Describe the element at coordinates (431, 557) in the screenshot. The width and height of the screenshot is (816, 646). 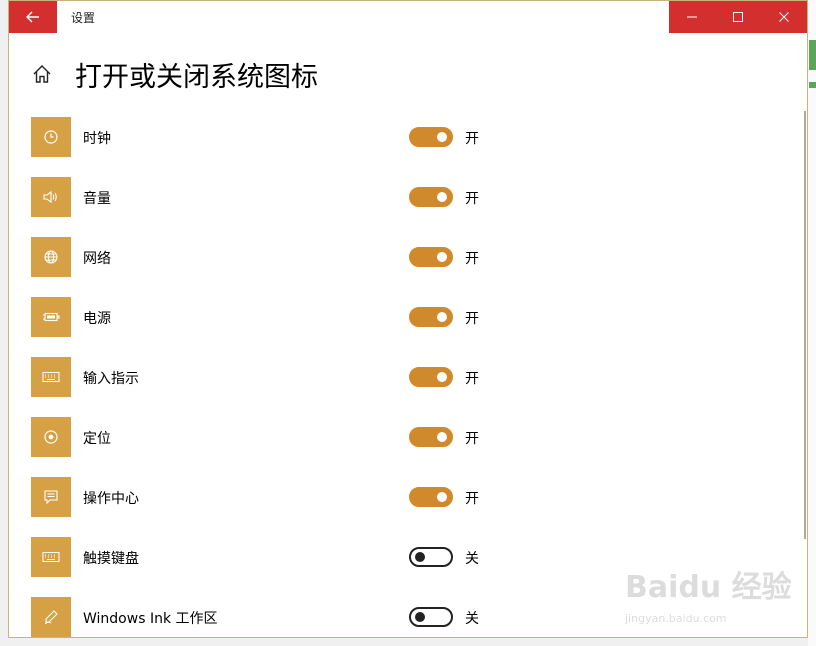
I see `touch-keyboard-toggle` at that location.